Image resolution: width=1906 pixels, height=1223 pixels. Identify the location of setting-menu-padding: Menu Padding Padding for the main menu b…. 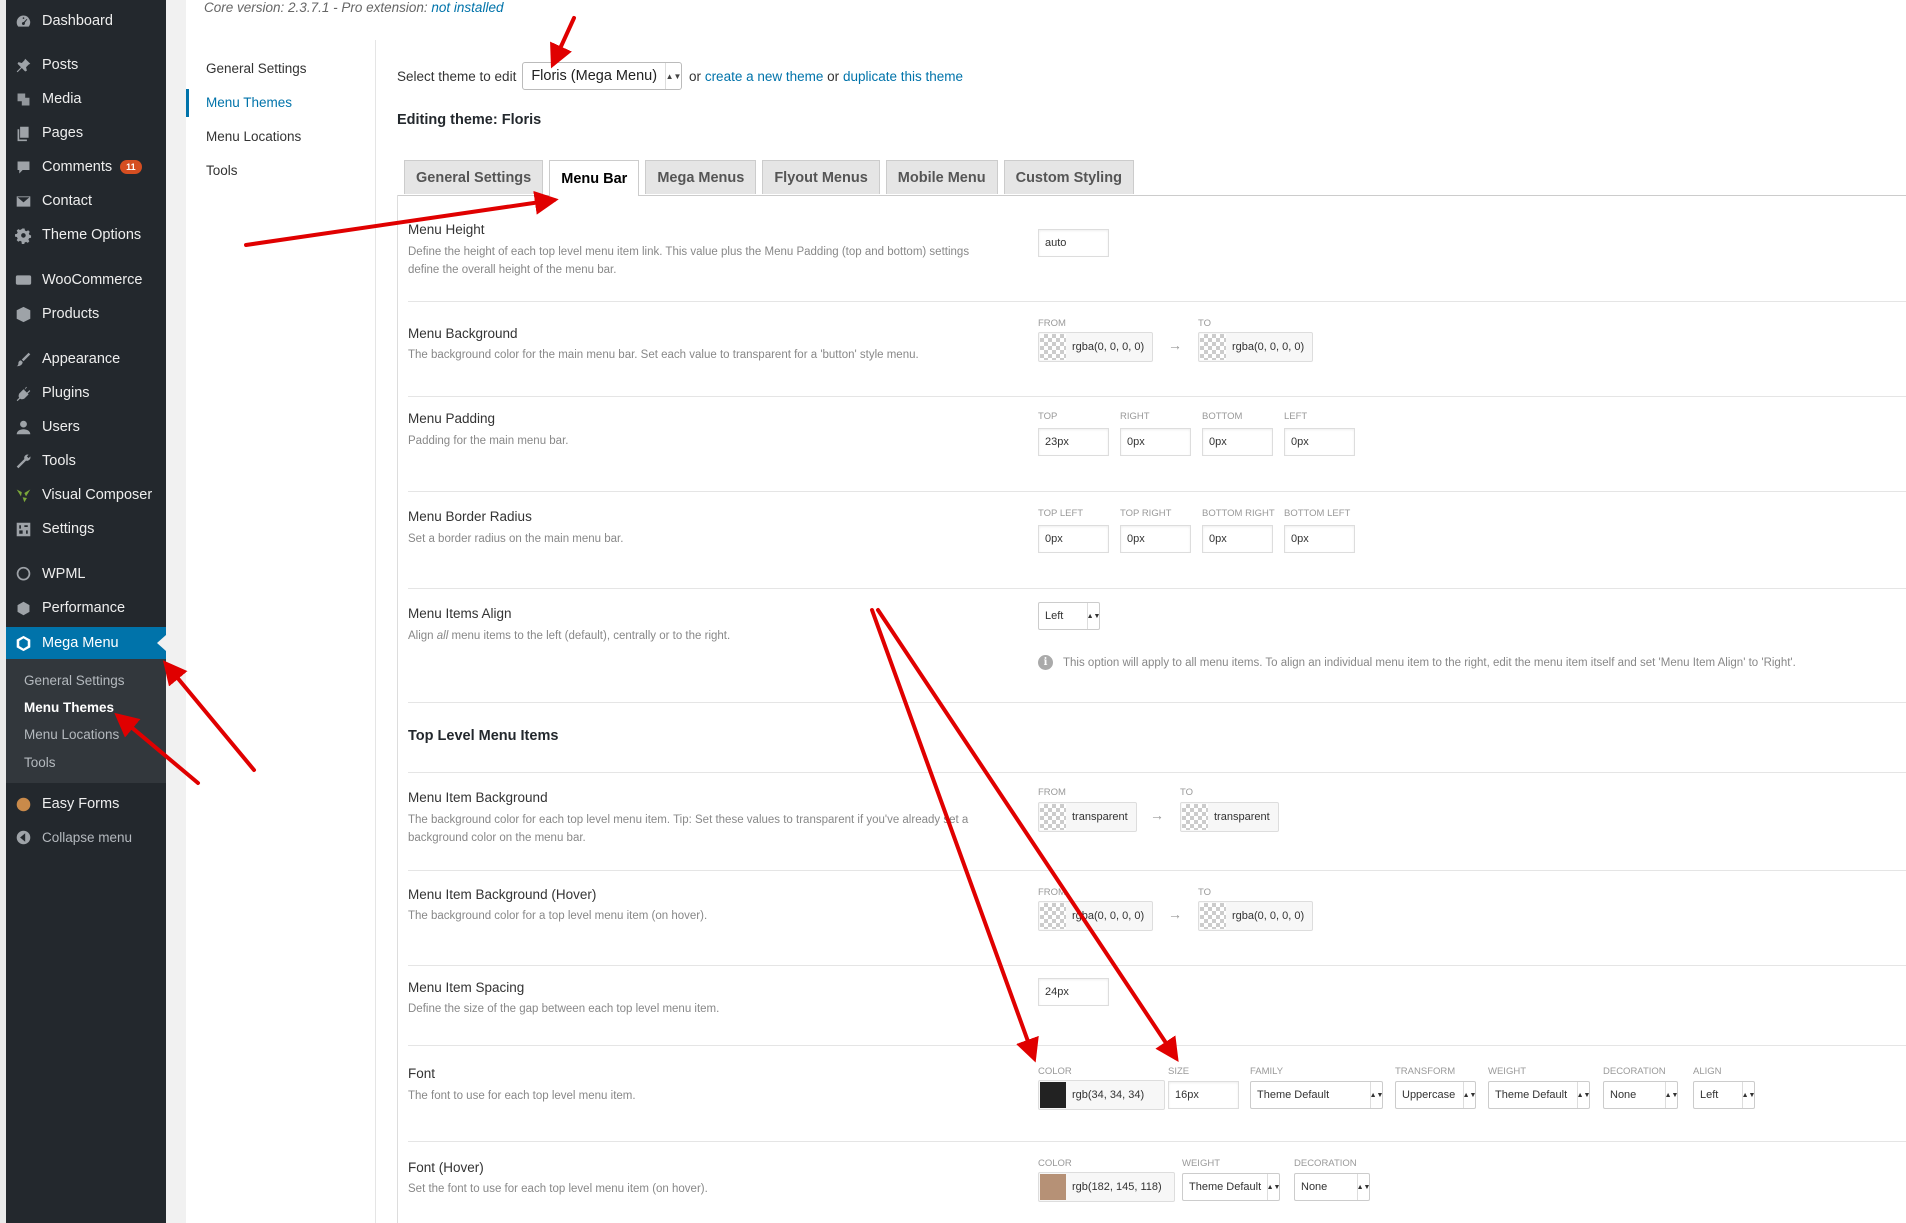
(1157, 444).